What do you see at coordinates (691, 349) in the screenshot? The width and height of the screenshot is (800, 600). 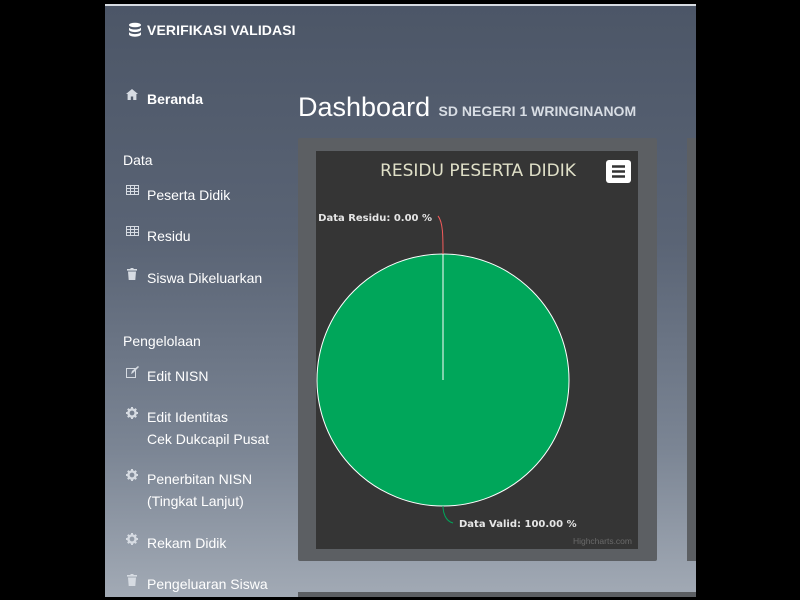 I see `chart-panel-secondary` at bounding box center [691, 349].